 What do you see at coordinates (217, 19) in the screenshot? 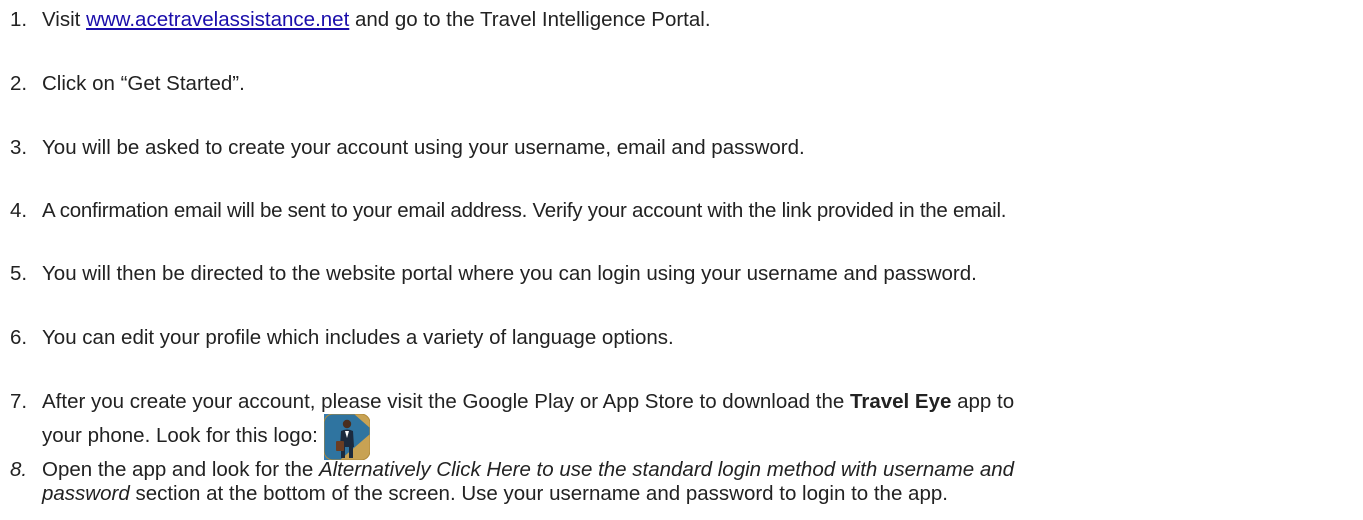
I see `website-link: www.acetravelassistance.net` at bounding box center [217, 19].